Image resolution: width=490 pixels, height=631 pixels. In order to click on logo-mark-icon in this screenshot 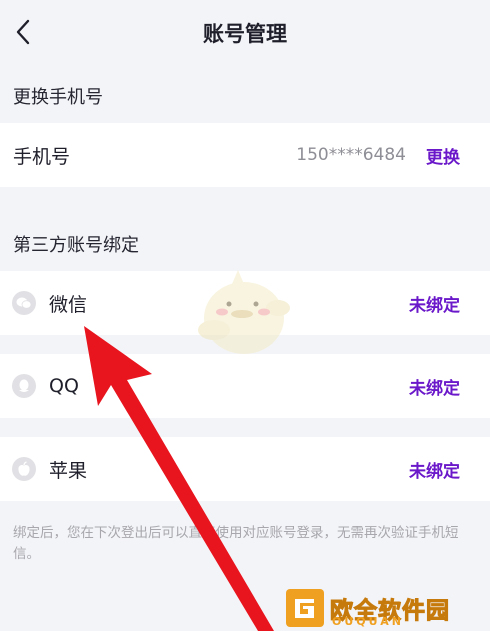, I will do `click(305, 608)`.